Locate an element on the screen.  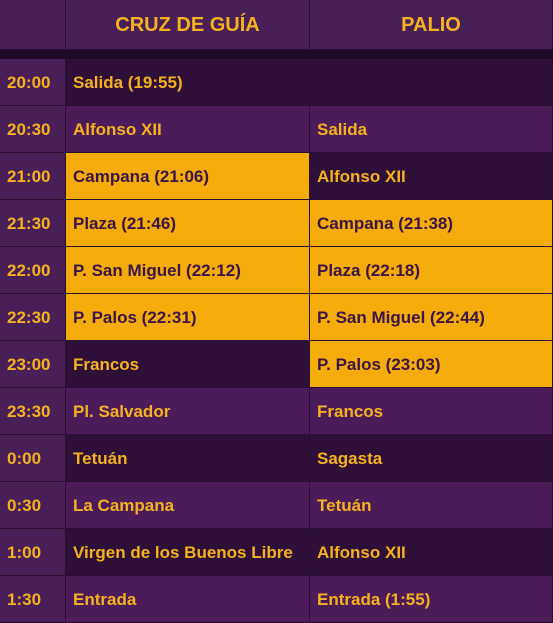
table-row: 1:30 Entrada Entrada (1:55) is located at coordinates (276, 599).